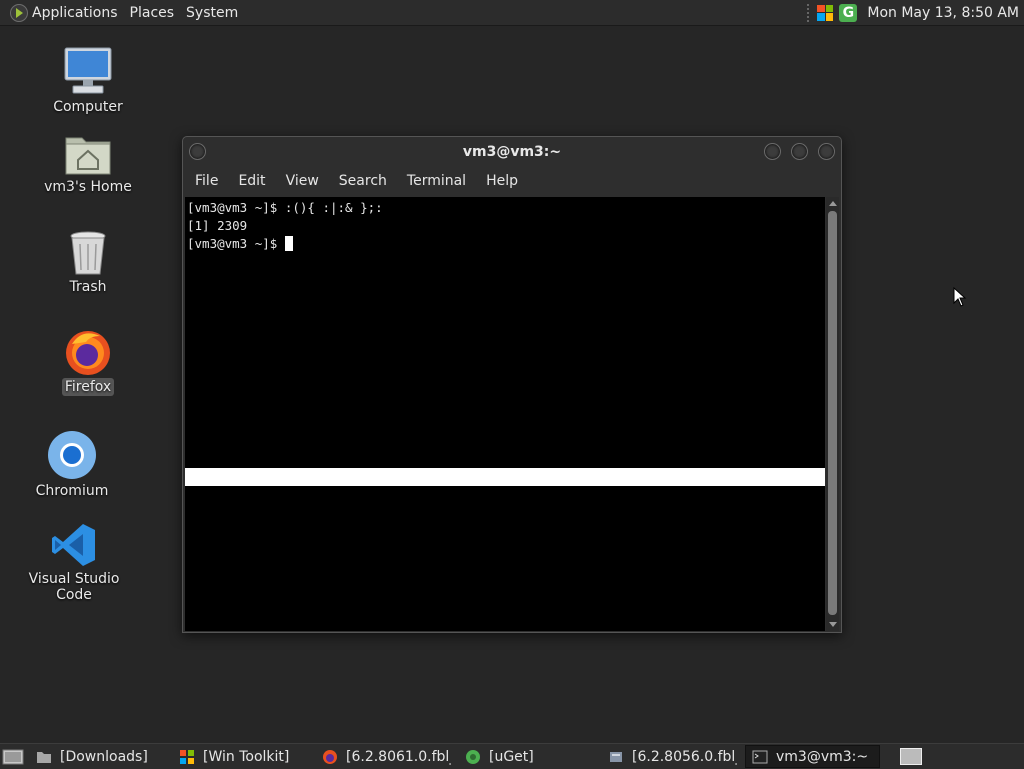 This screenshot has height=769, width=1024. I want to click on desktop-icon-computer: Computer, so click(88, 80).